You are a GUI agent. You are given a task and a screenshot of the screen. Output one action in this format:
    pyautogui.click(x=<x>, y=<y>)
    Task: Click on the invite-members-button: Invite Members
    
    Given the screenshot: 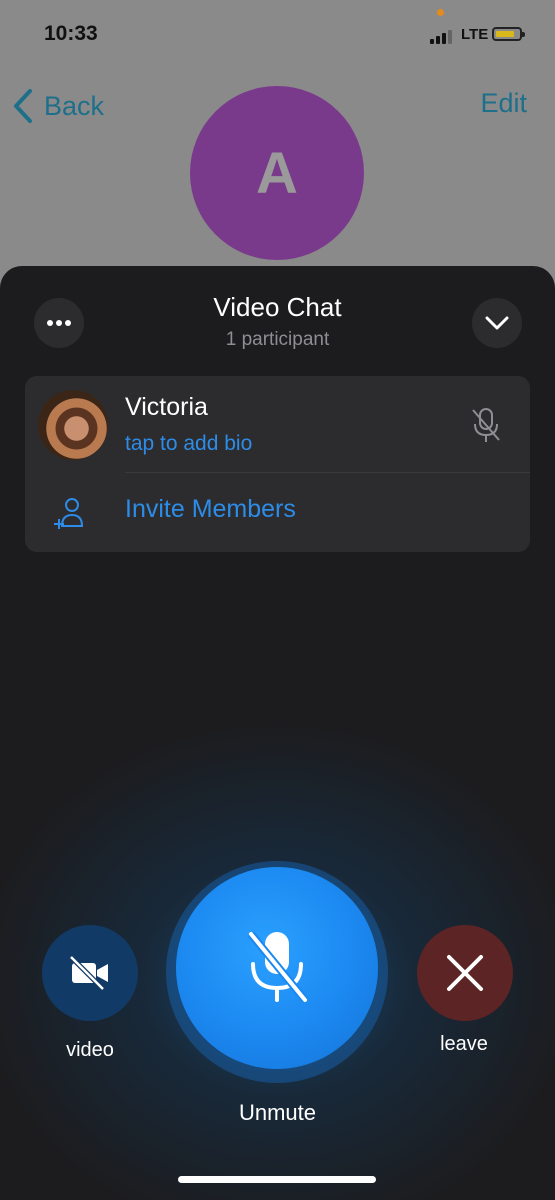 What is the action you would take?
    pyautogui.click(x=210, y=509)
    